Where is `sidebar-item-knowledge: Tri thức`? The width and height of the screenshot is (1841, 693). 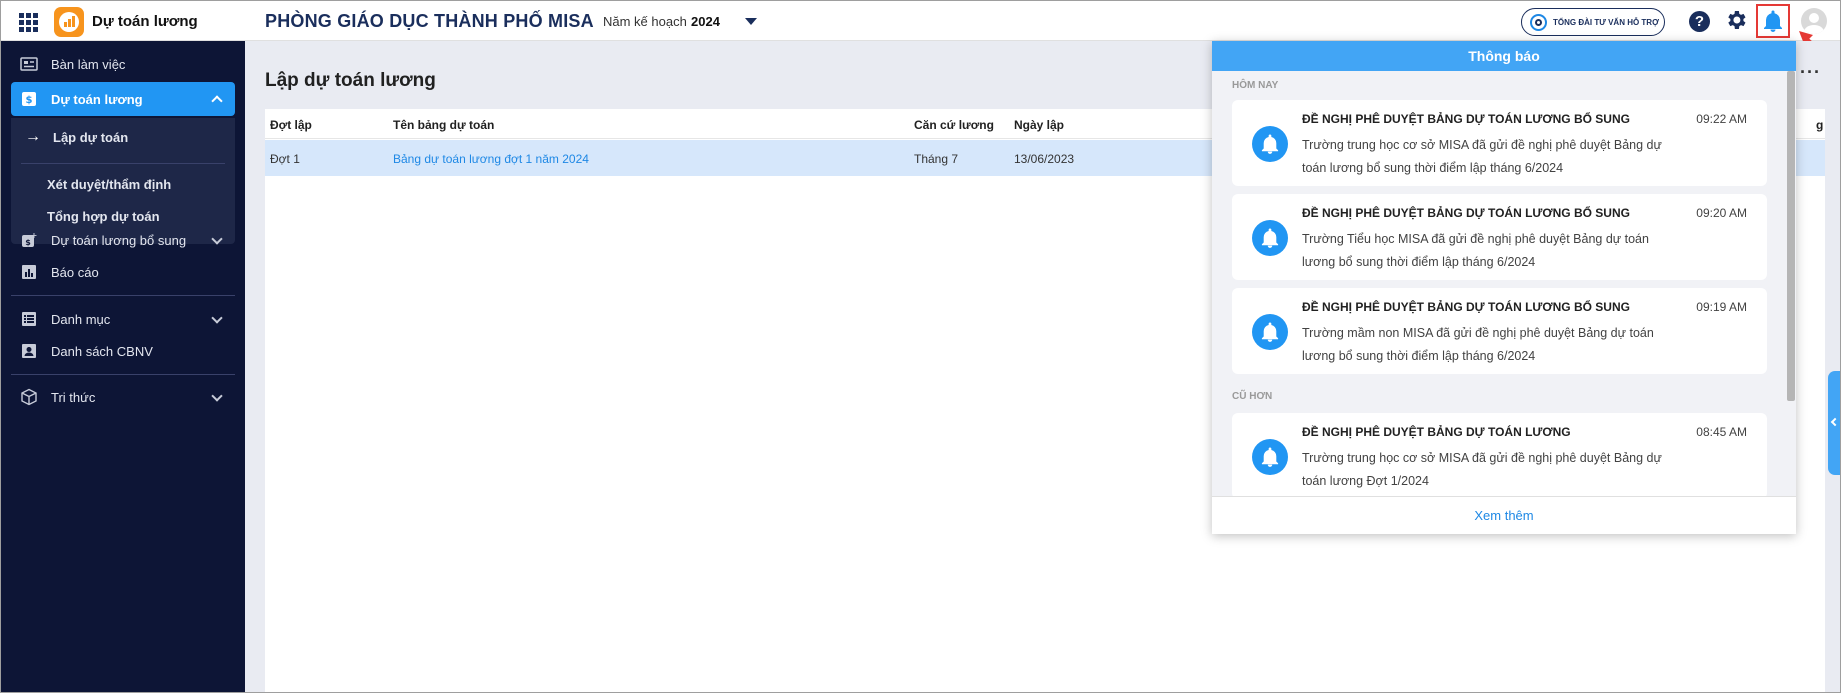
sidebar-item-knowledge: Tri thức is located at coordinates (123, 397).